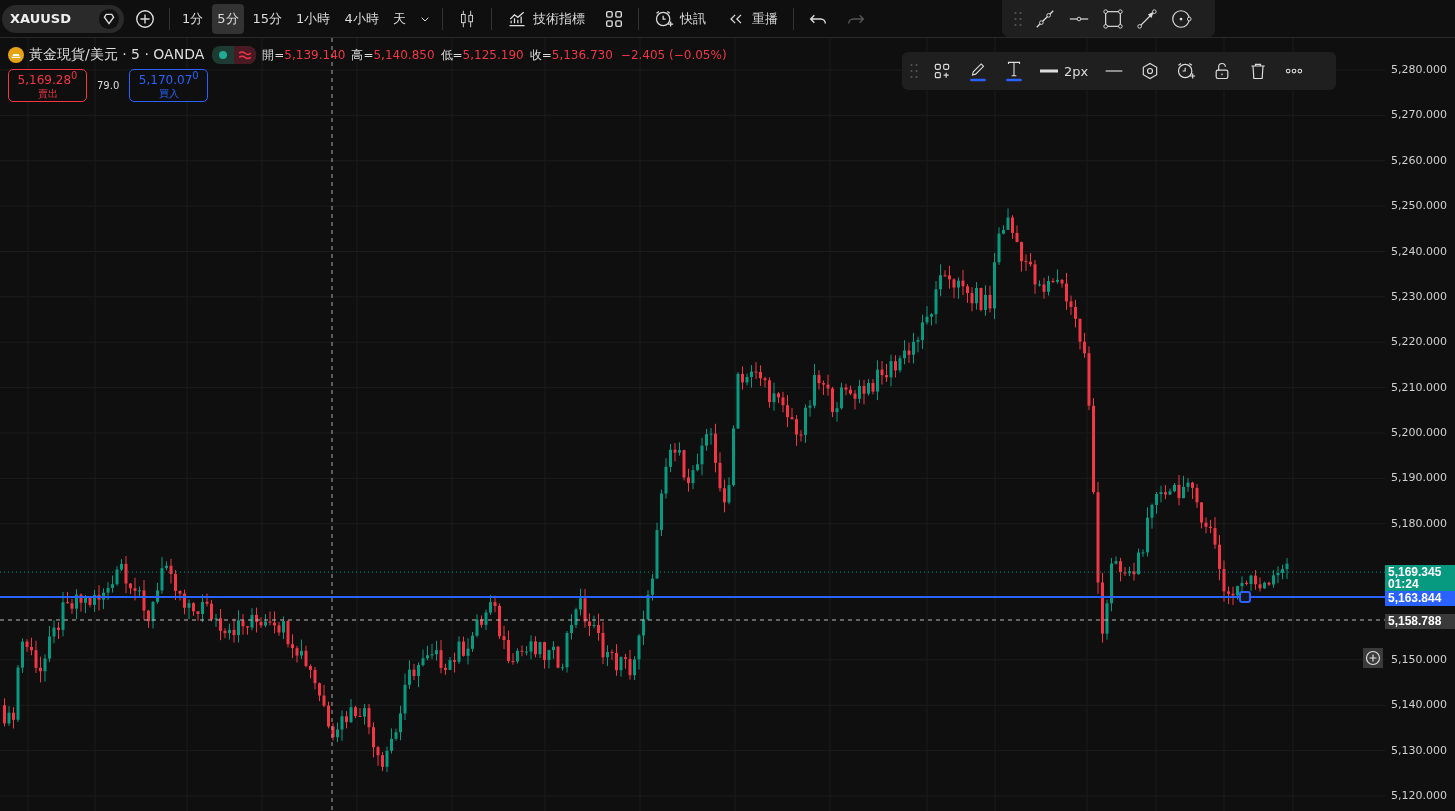 This screenshot has height=811, width=1455. What do you see at coordinates (1419, 160) in the screenshot?
I see `price-label: 5,260.000` at bounding box center [1419, 160].